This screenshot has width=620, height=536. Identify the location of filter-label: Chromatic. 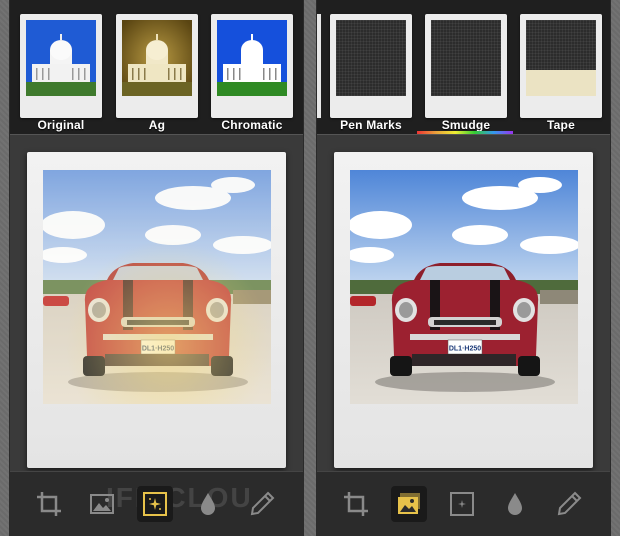
(252, 125).